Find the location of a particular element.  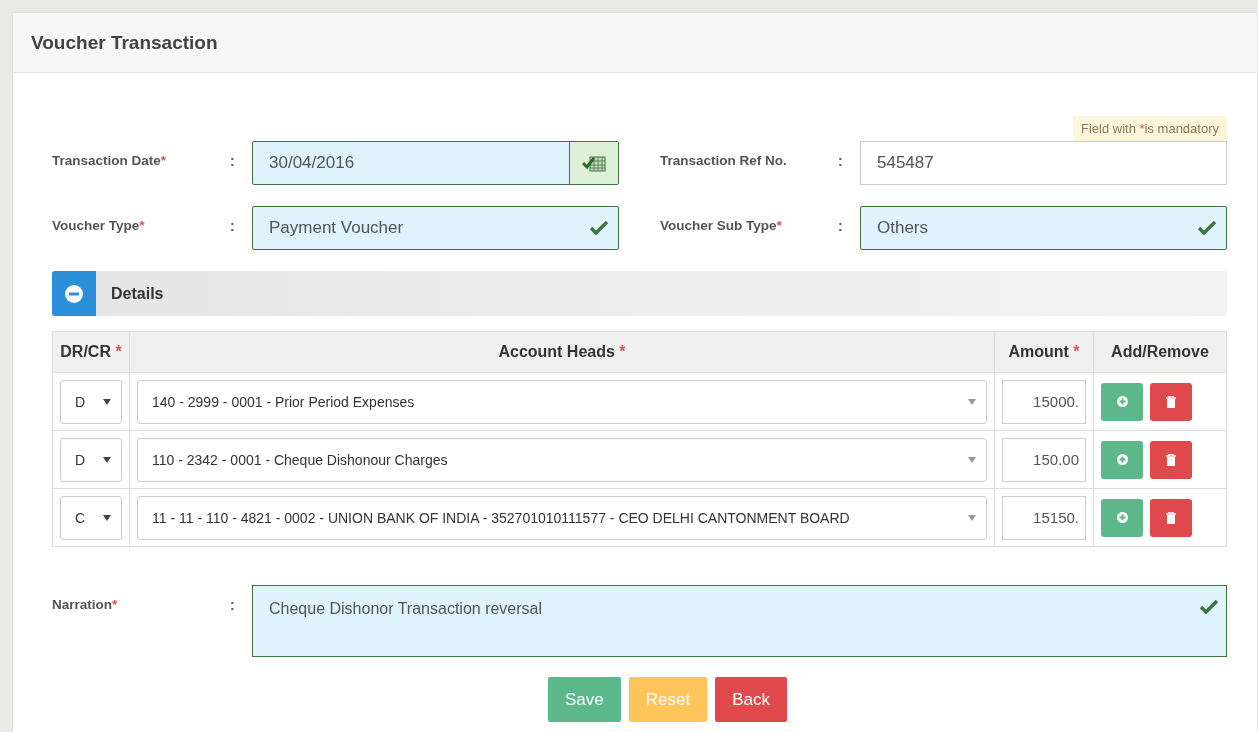

field-label: Voucher Sub Type* is located at coordinates (721, 225).